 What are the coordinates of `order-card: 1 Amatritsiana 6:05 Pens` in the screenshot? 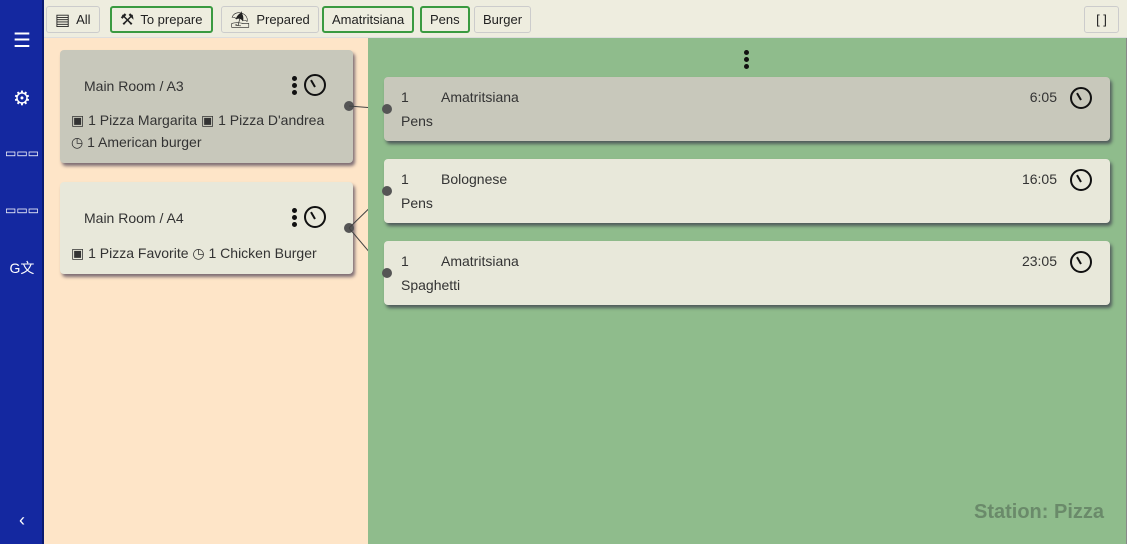 It's located at (747, 109).